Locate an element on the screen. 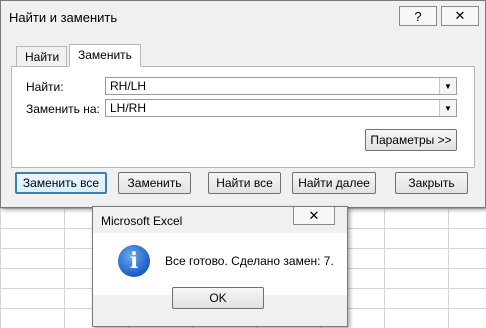  replace-label: Заменить на: is located at coordinates (63, 109).